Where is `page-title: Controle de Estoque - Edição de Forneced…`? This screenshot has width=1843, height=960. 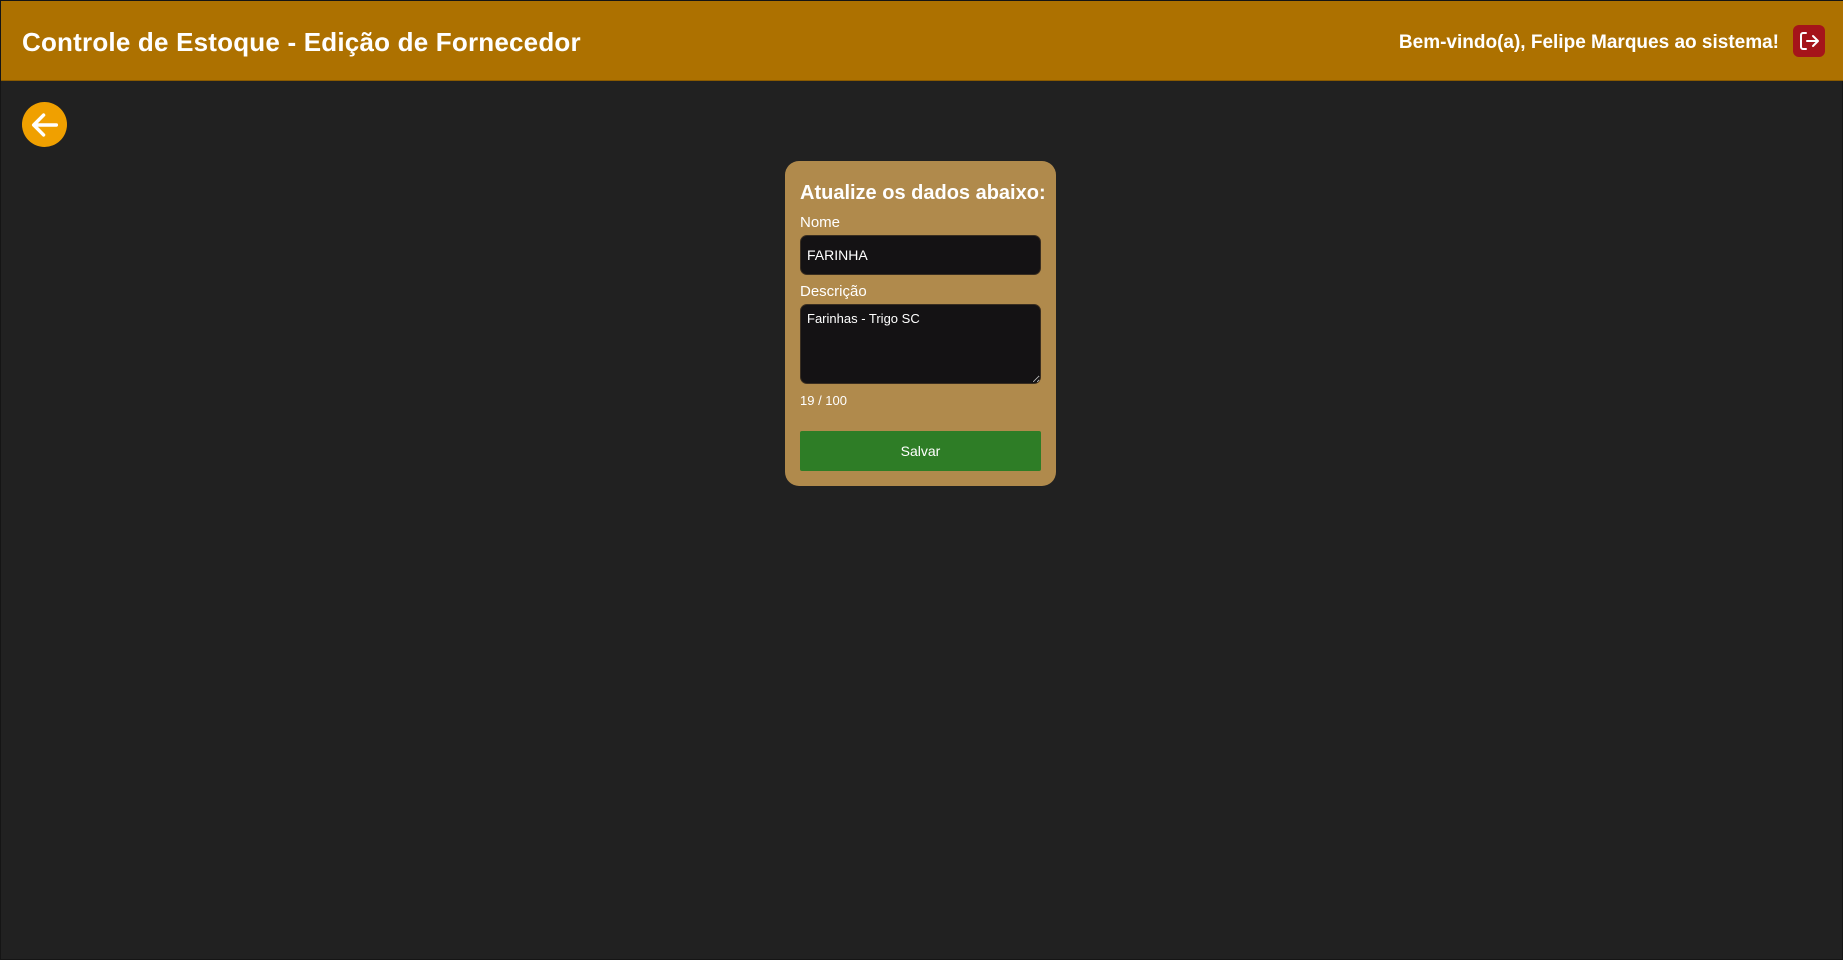 page-title: Controle de Estoque - Edição de Forneced… is located at coordinates (301, 42).